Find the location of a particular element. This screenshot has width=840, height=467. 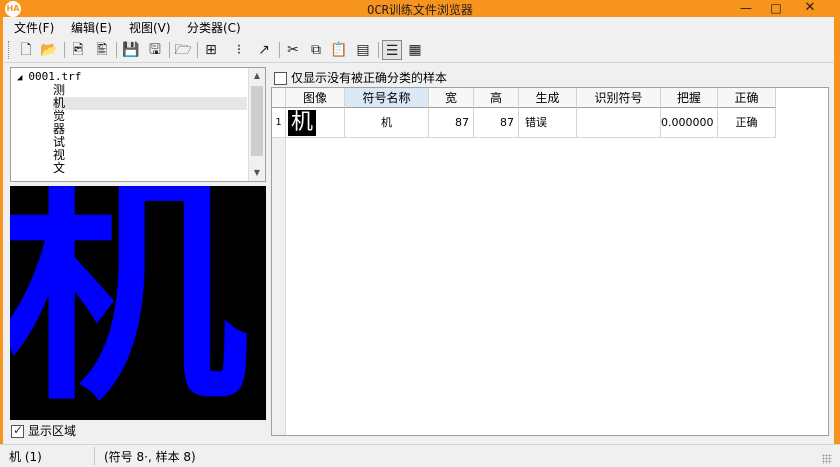

minimize-button: — is located at coordinates (746, 8).